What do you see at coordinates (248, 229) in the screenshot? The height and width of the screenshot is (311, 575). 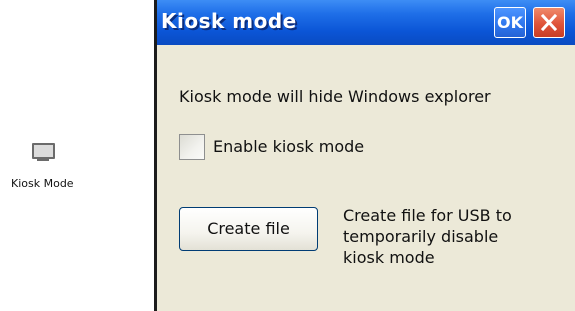 I see `create-file-button: Create file` at bounding box center [248, 229].